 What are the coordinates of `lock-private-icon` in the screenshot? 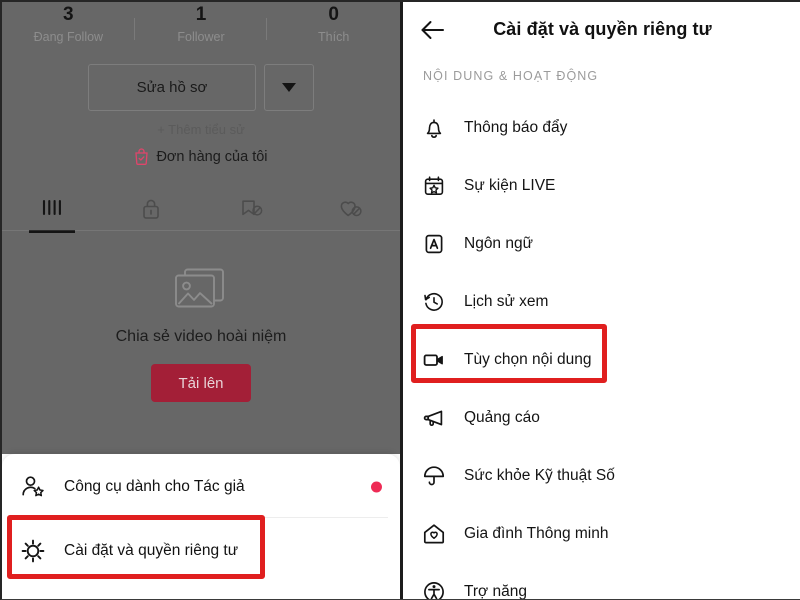 It's located at (151, 209).